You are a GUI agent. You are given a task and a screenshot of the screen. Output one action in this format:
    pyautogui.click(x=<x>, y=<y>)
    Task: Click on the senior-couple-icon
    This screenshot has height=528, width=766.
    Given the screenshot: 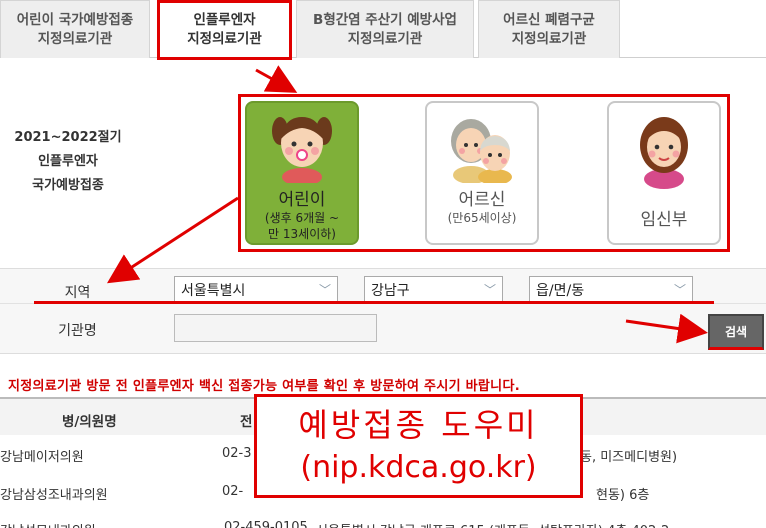 What is the action you would take?
    pyautogui.click(x=481, y=151)
    